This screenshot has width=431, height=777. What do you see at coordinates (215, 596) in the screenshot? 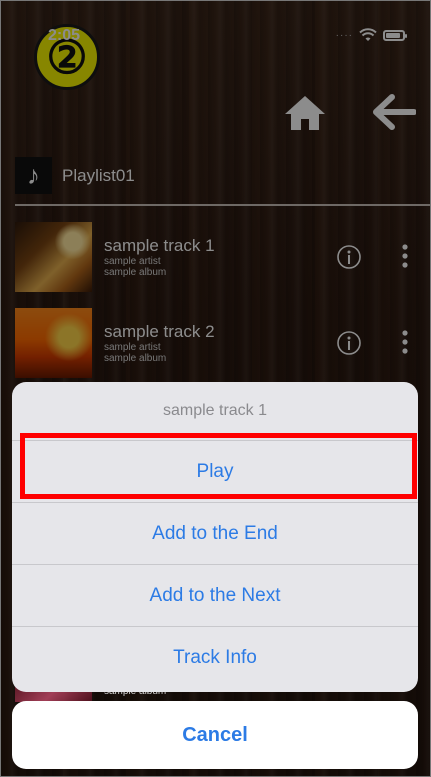
I see `add-to-next-button: Add to the Next` at bounding box center [215, 596].